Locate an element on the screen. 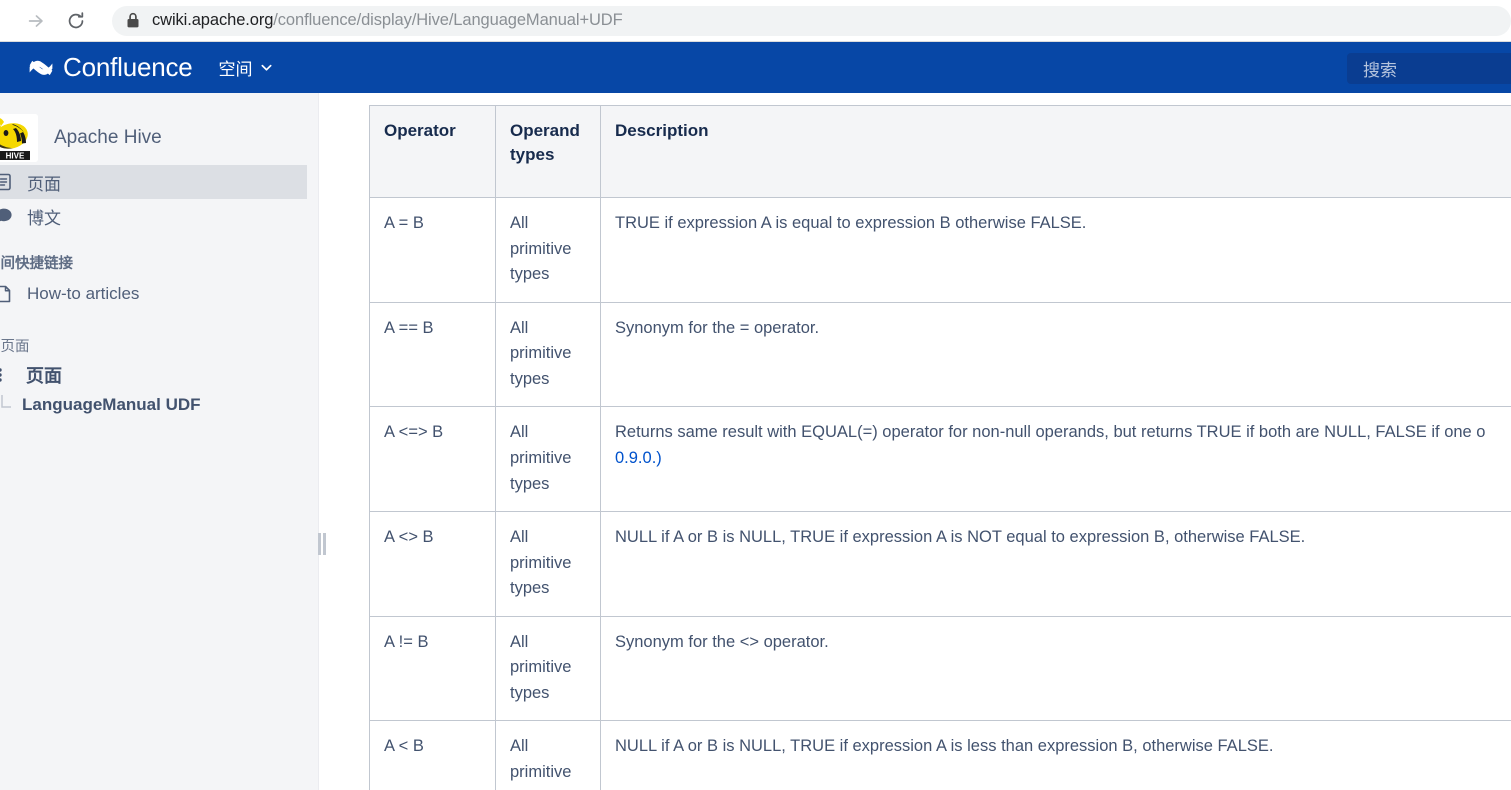 The width and height of the screenshot is (1511, 790). search-input: 搜索 is located at coordinates (1429, 68).